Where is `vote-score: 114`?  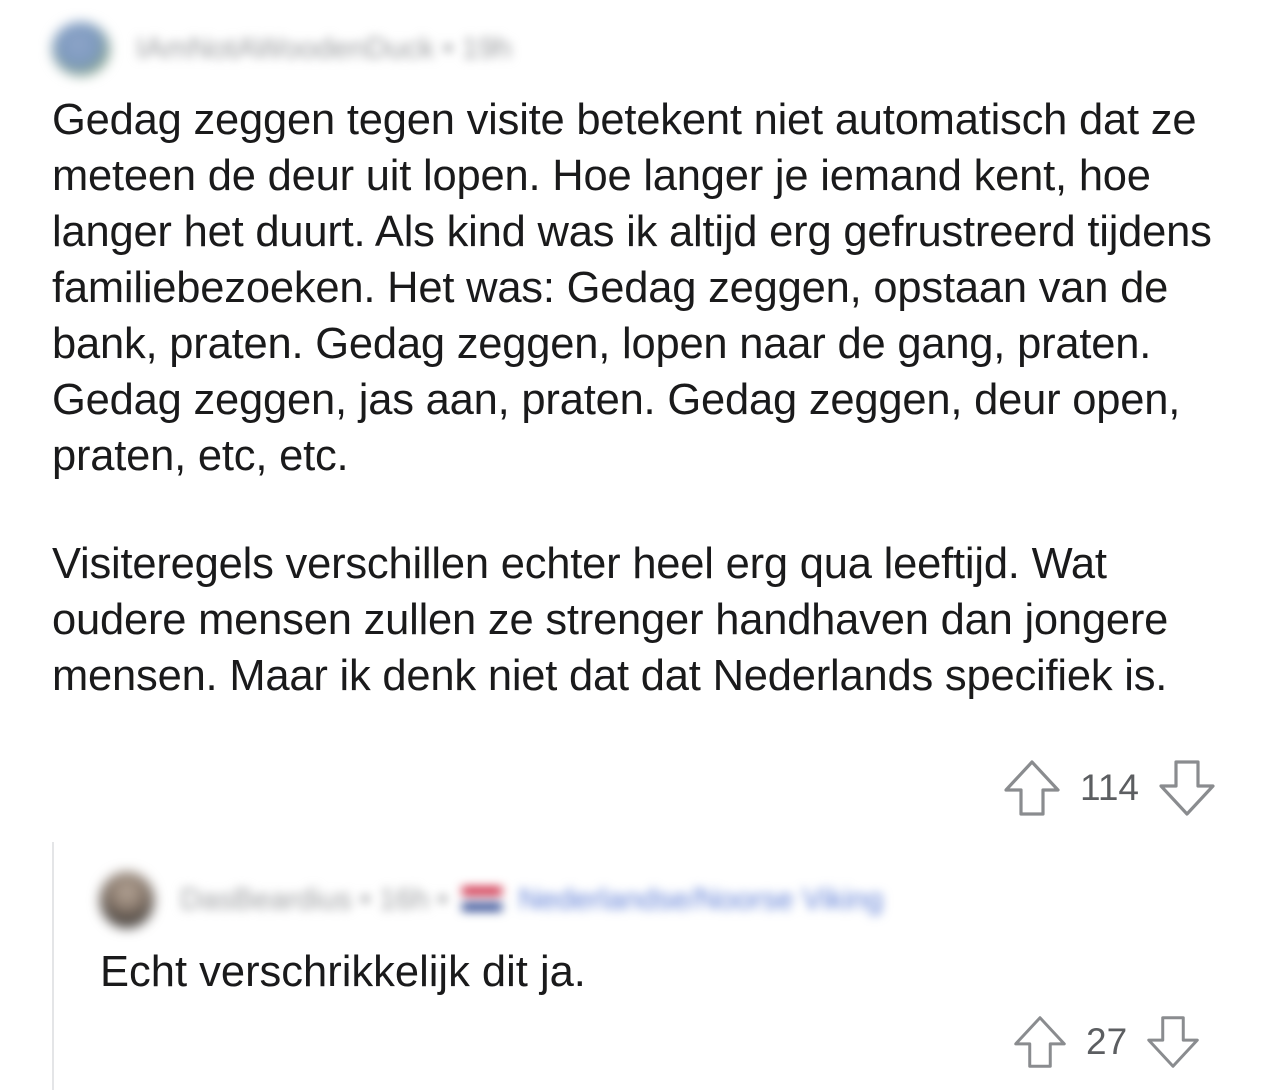 vote-score: 114 is located at coordinates (1109, 787).